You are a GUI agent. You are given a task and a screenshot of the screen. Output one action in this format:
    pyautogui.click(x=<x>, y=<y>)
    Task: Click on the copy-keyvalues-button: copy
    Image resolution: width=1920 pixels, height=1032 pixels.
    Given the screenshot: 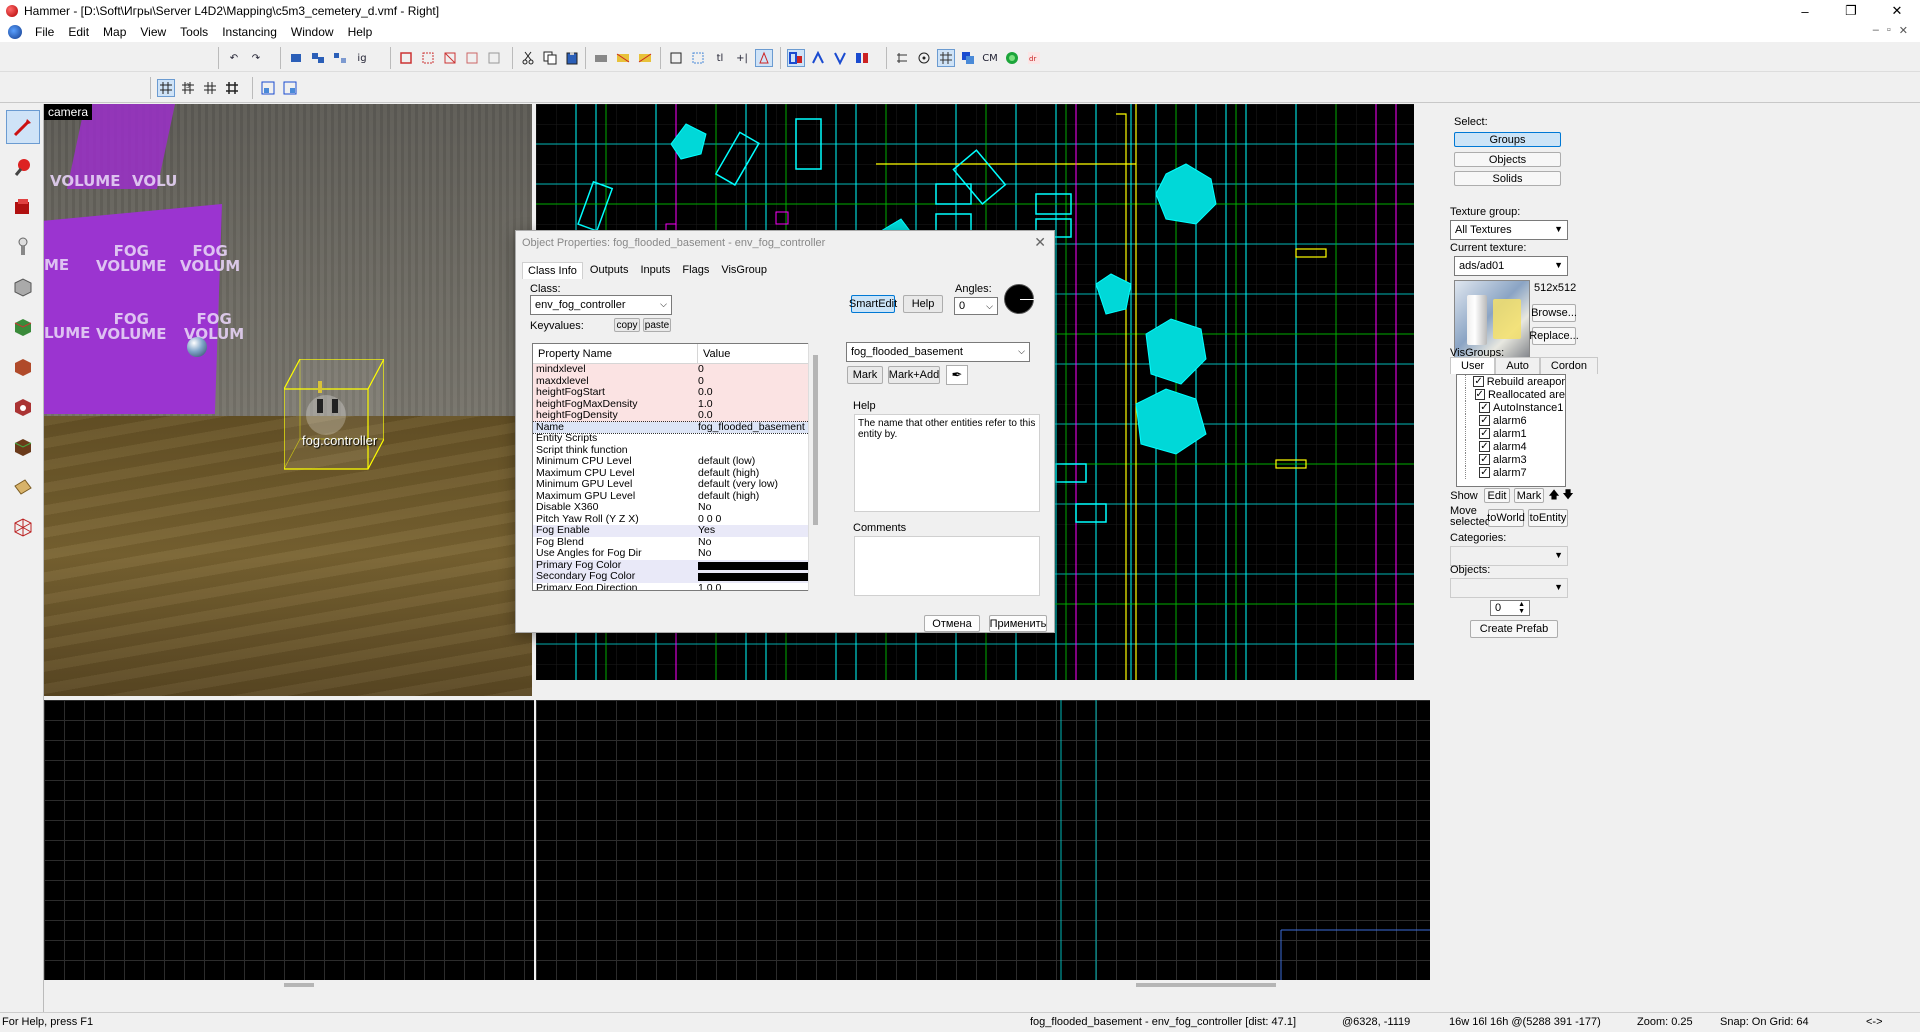 What is the action you would take?
    pyautogui.click(x=627, y=325)
    